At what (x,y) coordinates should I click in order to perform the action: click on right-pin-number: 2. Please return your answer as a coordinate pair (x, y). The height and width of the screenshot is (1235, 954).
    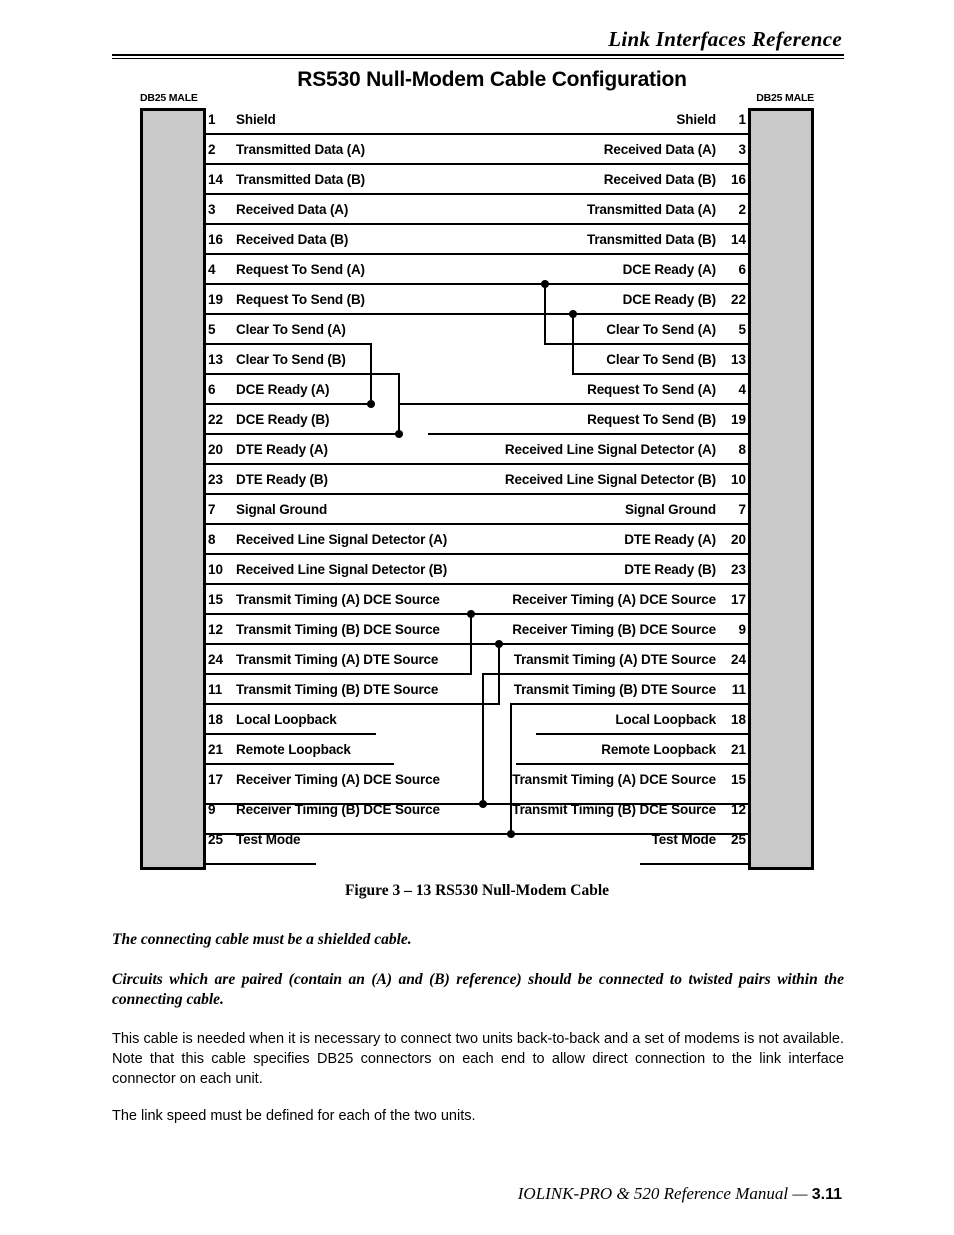
    Looking at the image, I should click on (742, 209).